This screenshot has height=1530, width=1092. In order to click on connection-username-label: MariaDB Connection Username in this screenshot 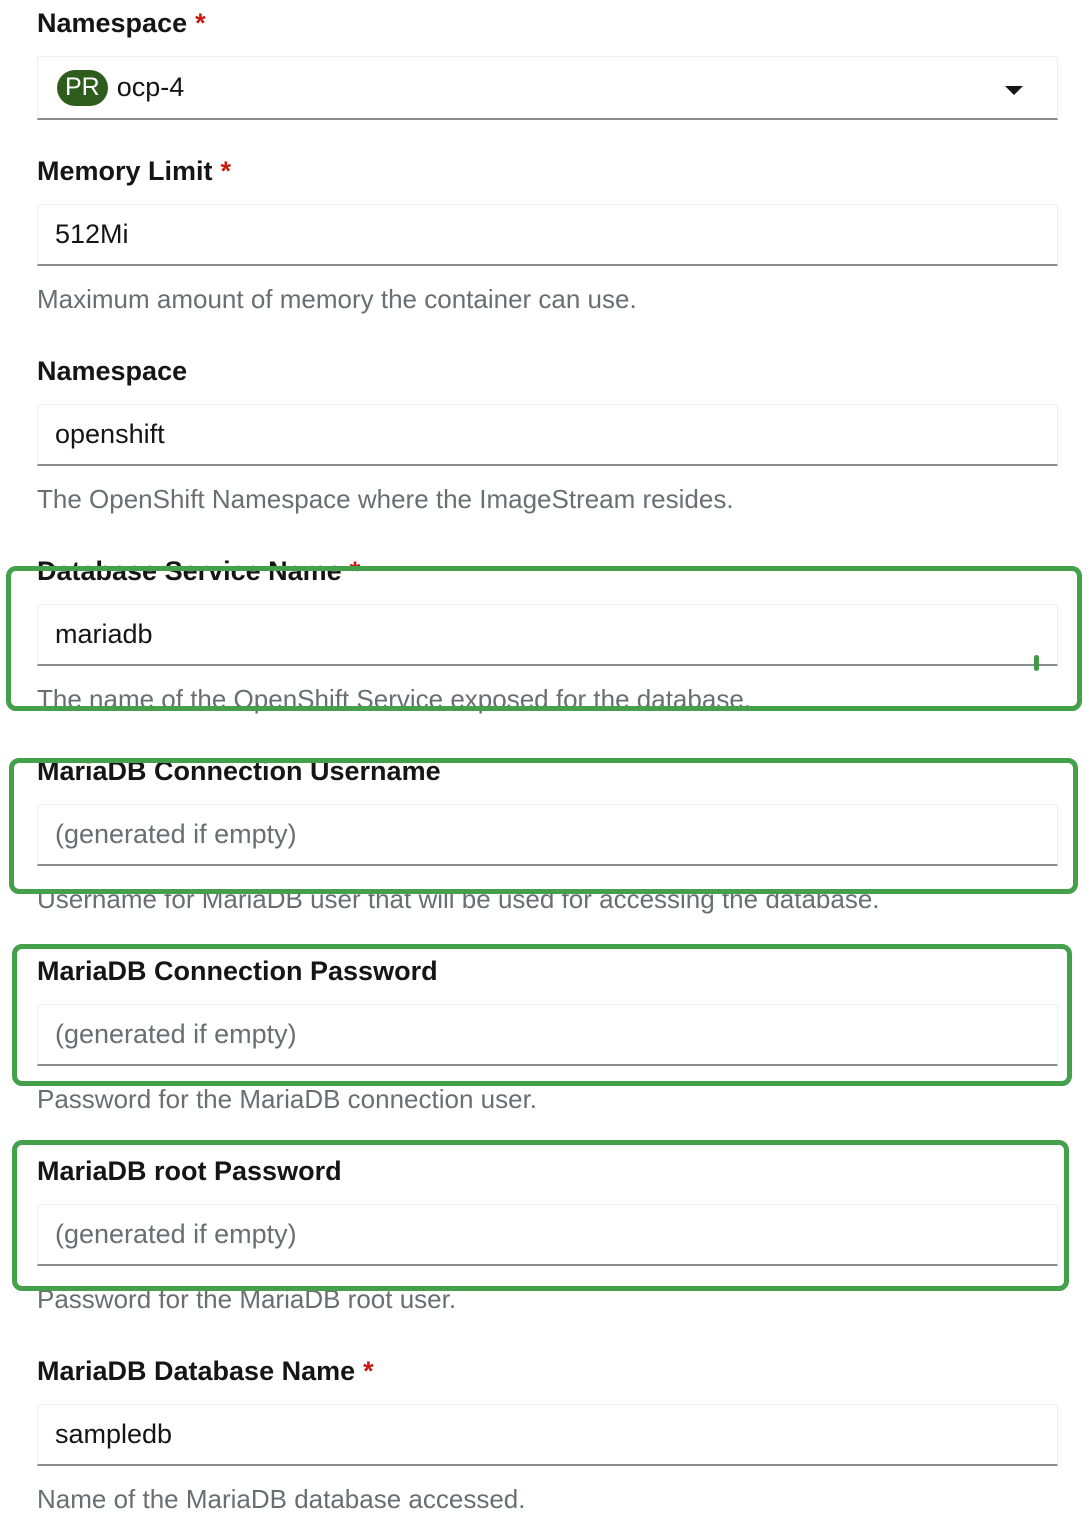, I will do `click(239, 771)`.